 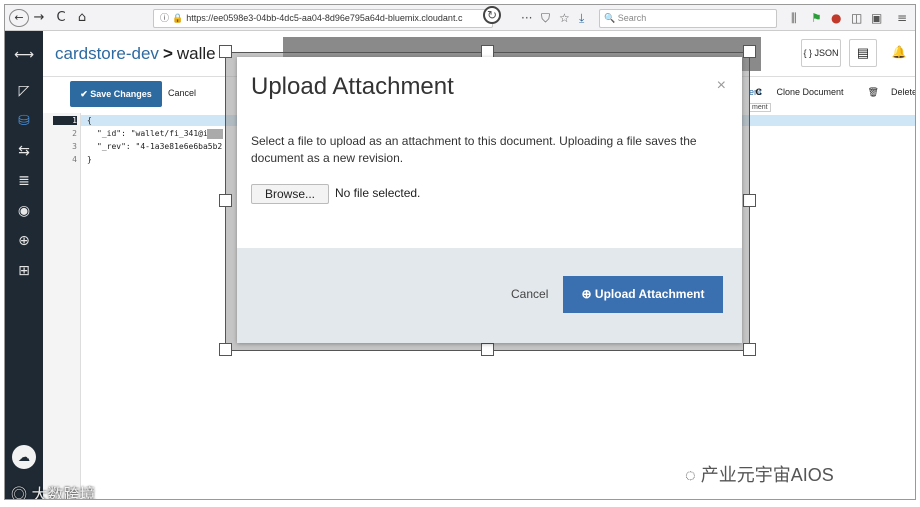 I want to click on watermark-logo-icon: ◎, so click(x=21, y=493).